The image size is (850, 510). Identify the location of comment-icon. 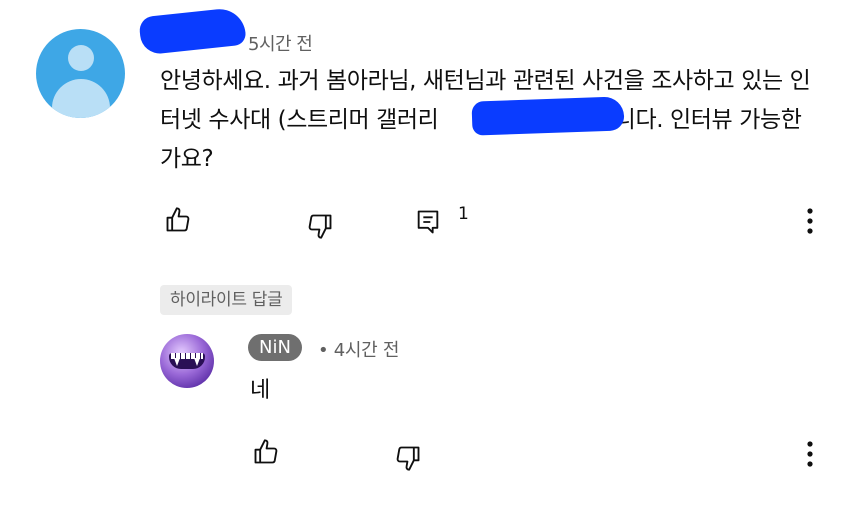
(428, 222).